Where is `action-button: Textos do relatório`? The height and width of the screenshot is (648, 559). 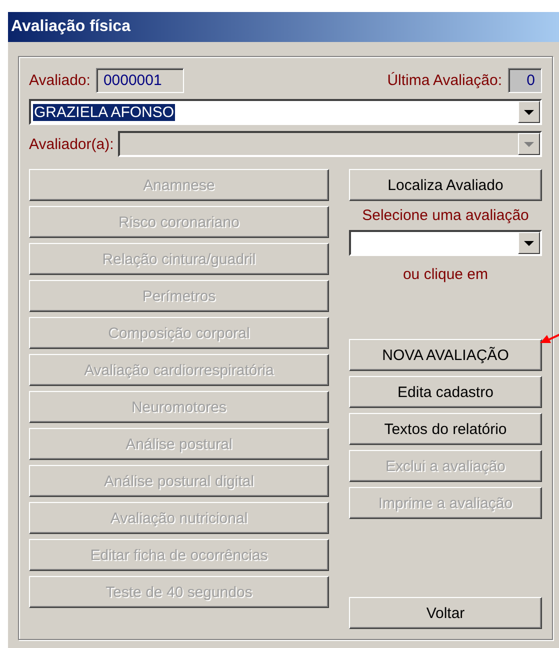
action-button: Textos do relatório is located at coordinates (445, 429).